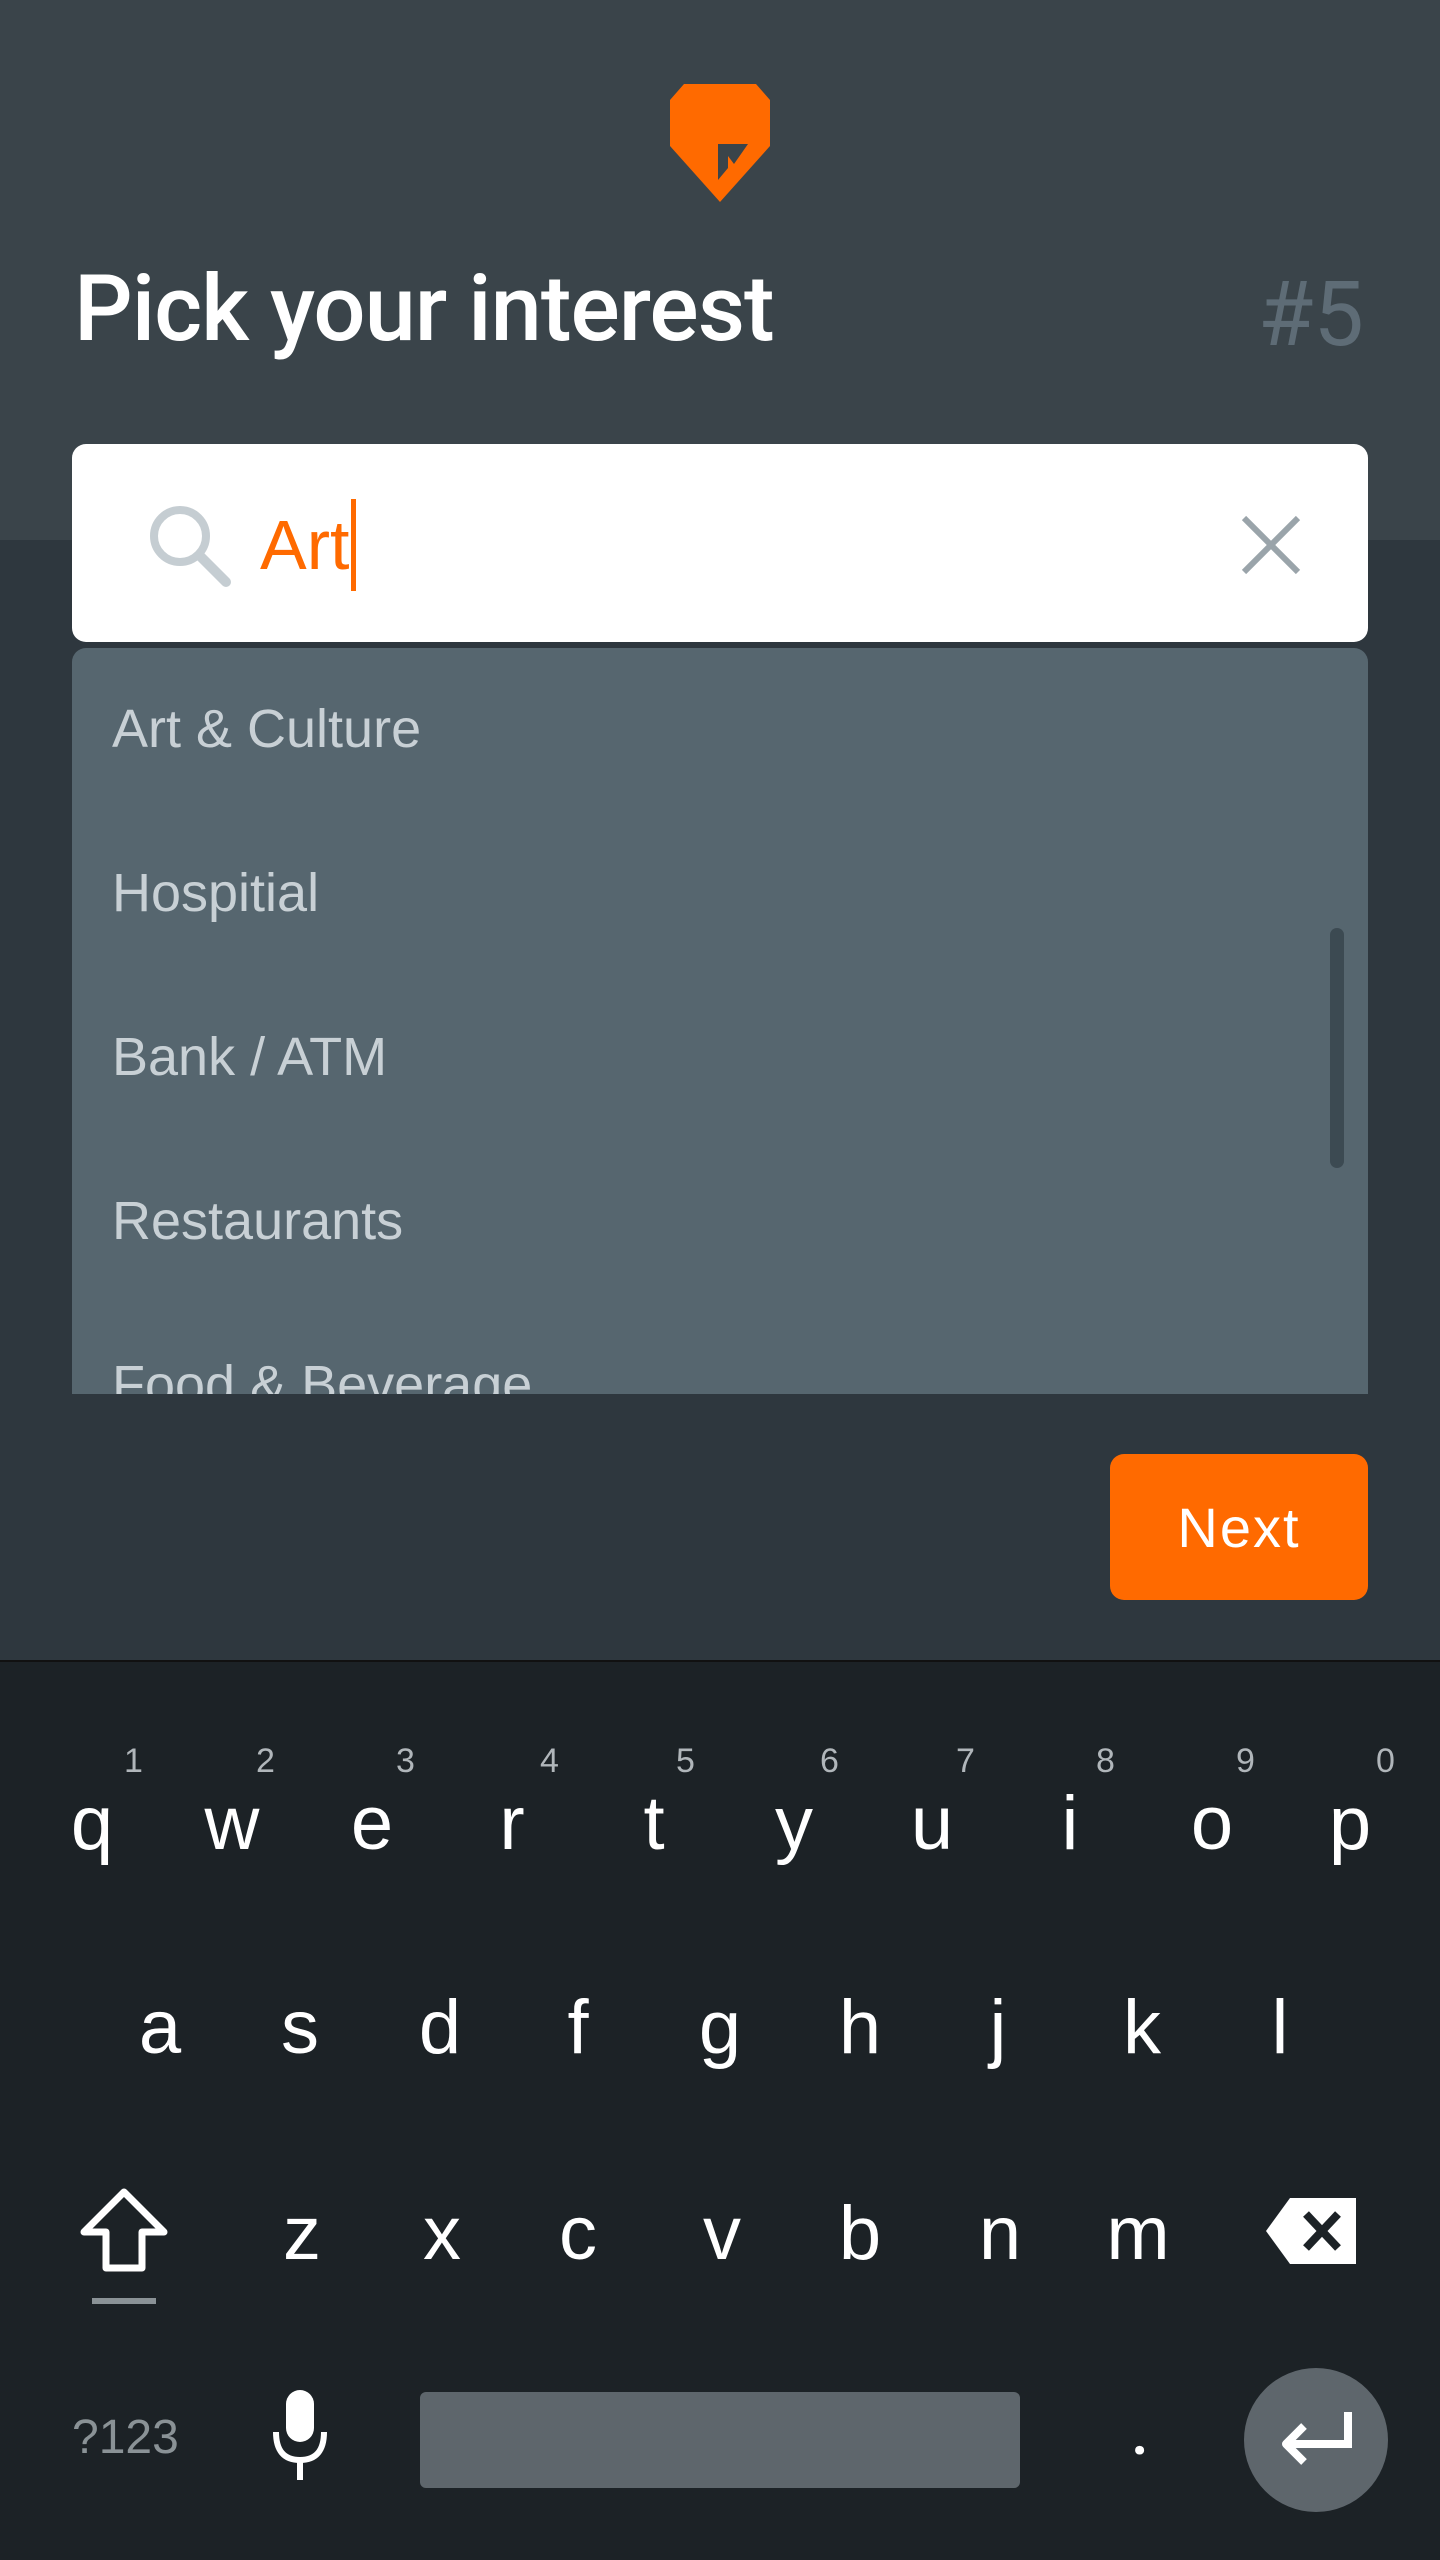 This screenshot has width=1440, height=2560. Describe the element at coordinates (372, 1823) in the screenshot. I see `key-e: e` at that location.